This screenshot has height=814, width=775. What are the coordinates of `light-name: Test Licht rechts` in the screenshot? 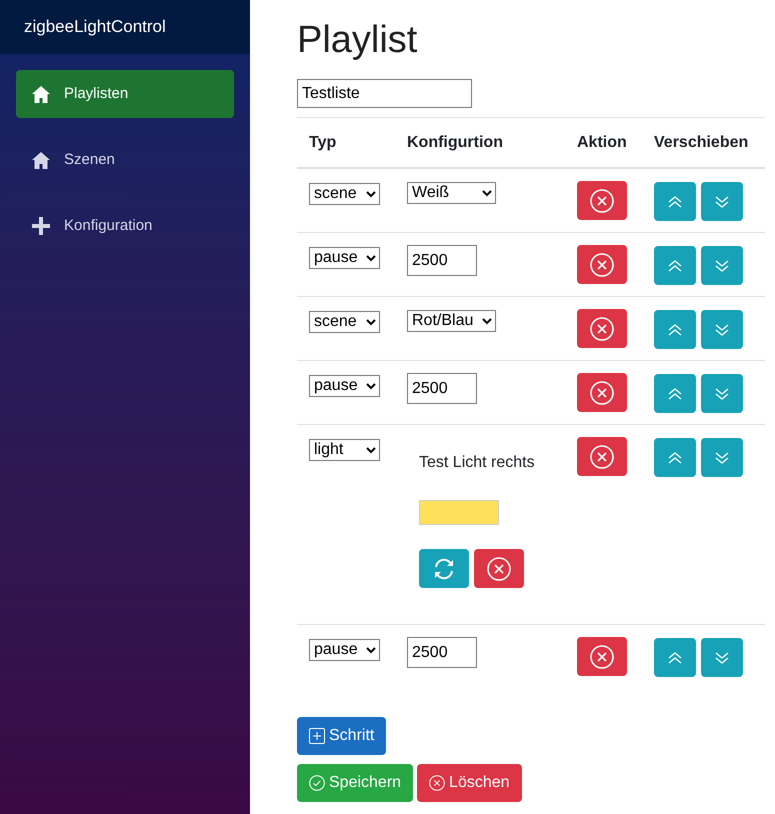 It's located at (477, 463).